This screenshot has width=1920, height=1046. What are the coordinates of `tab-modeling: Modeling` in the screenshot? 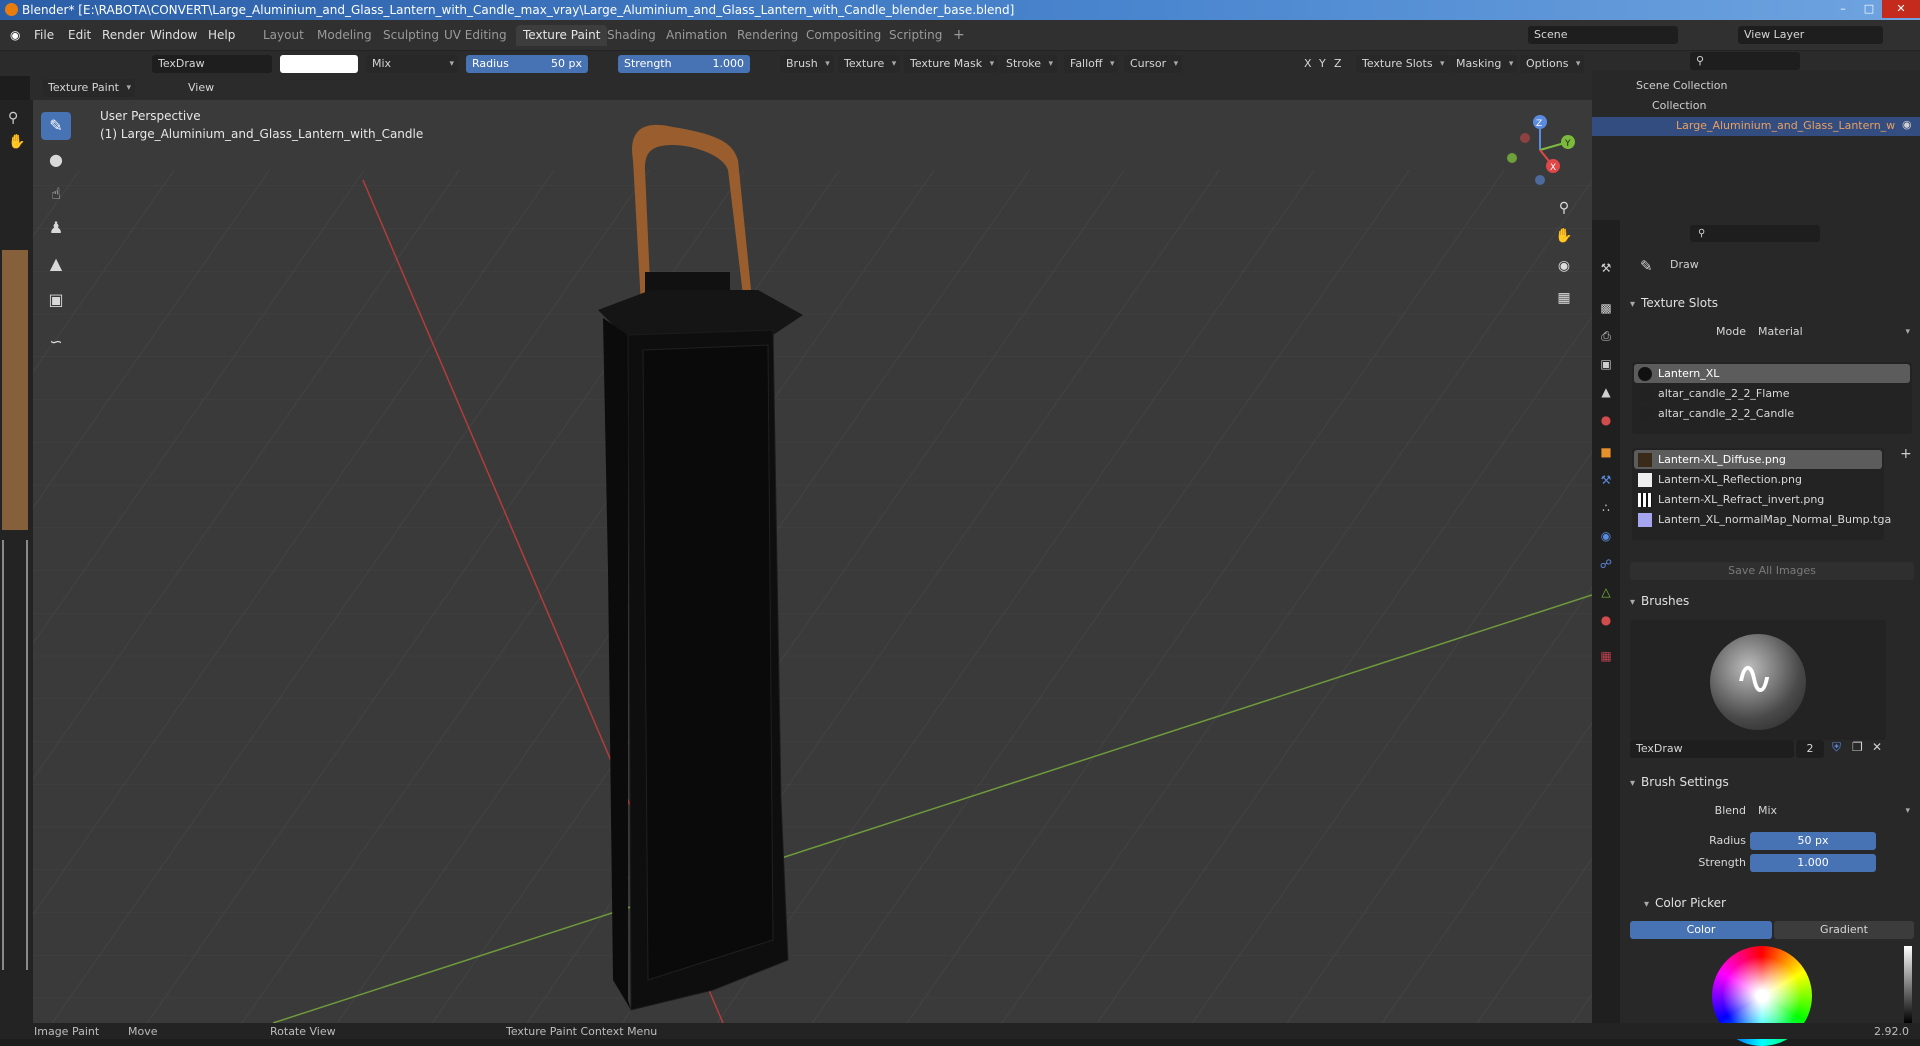 It's located at (344, 35).